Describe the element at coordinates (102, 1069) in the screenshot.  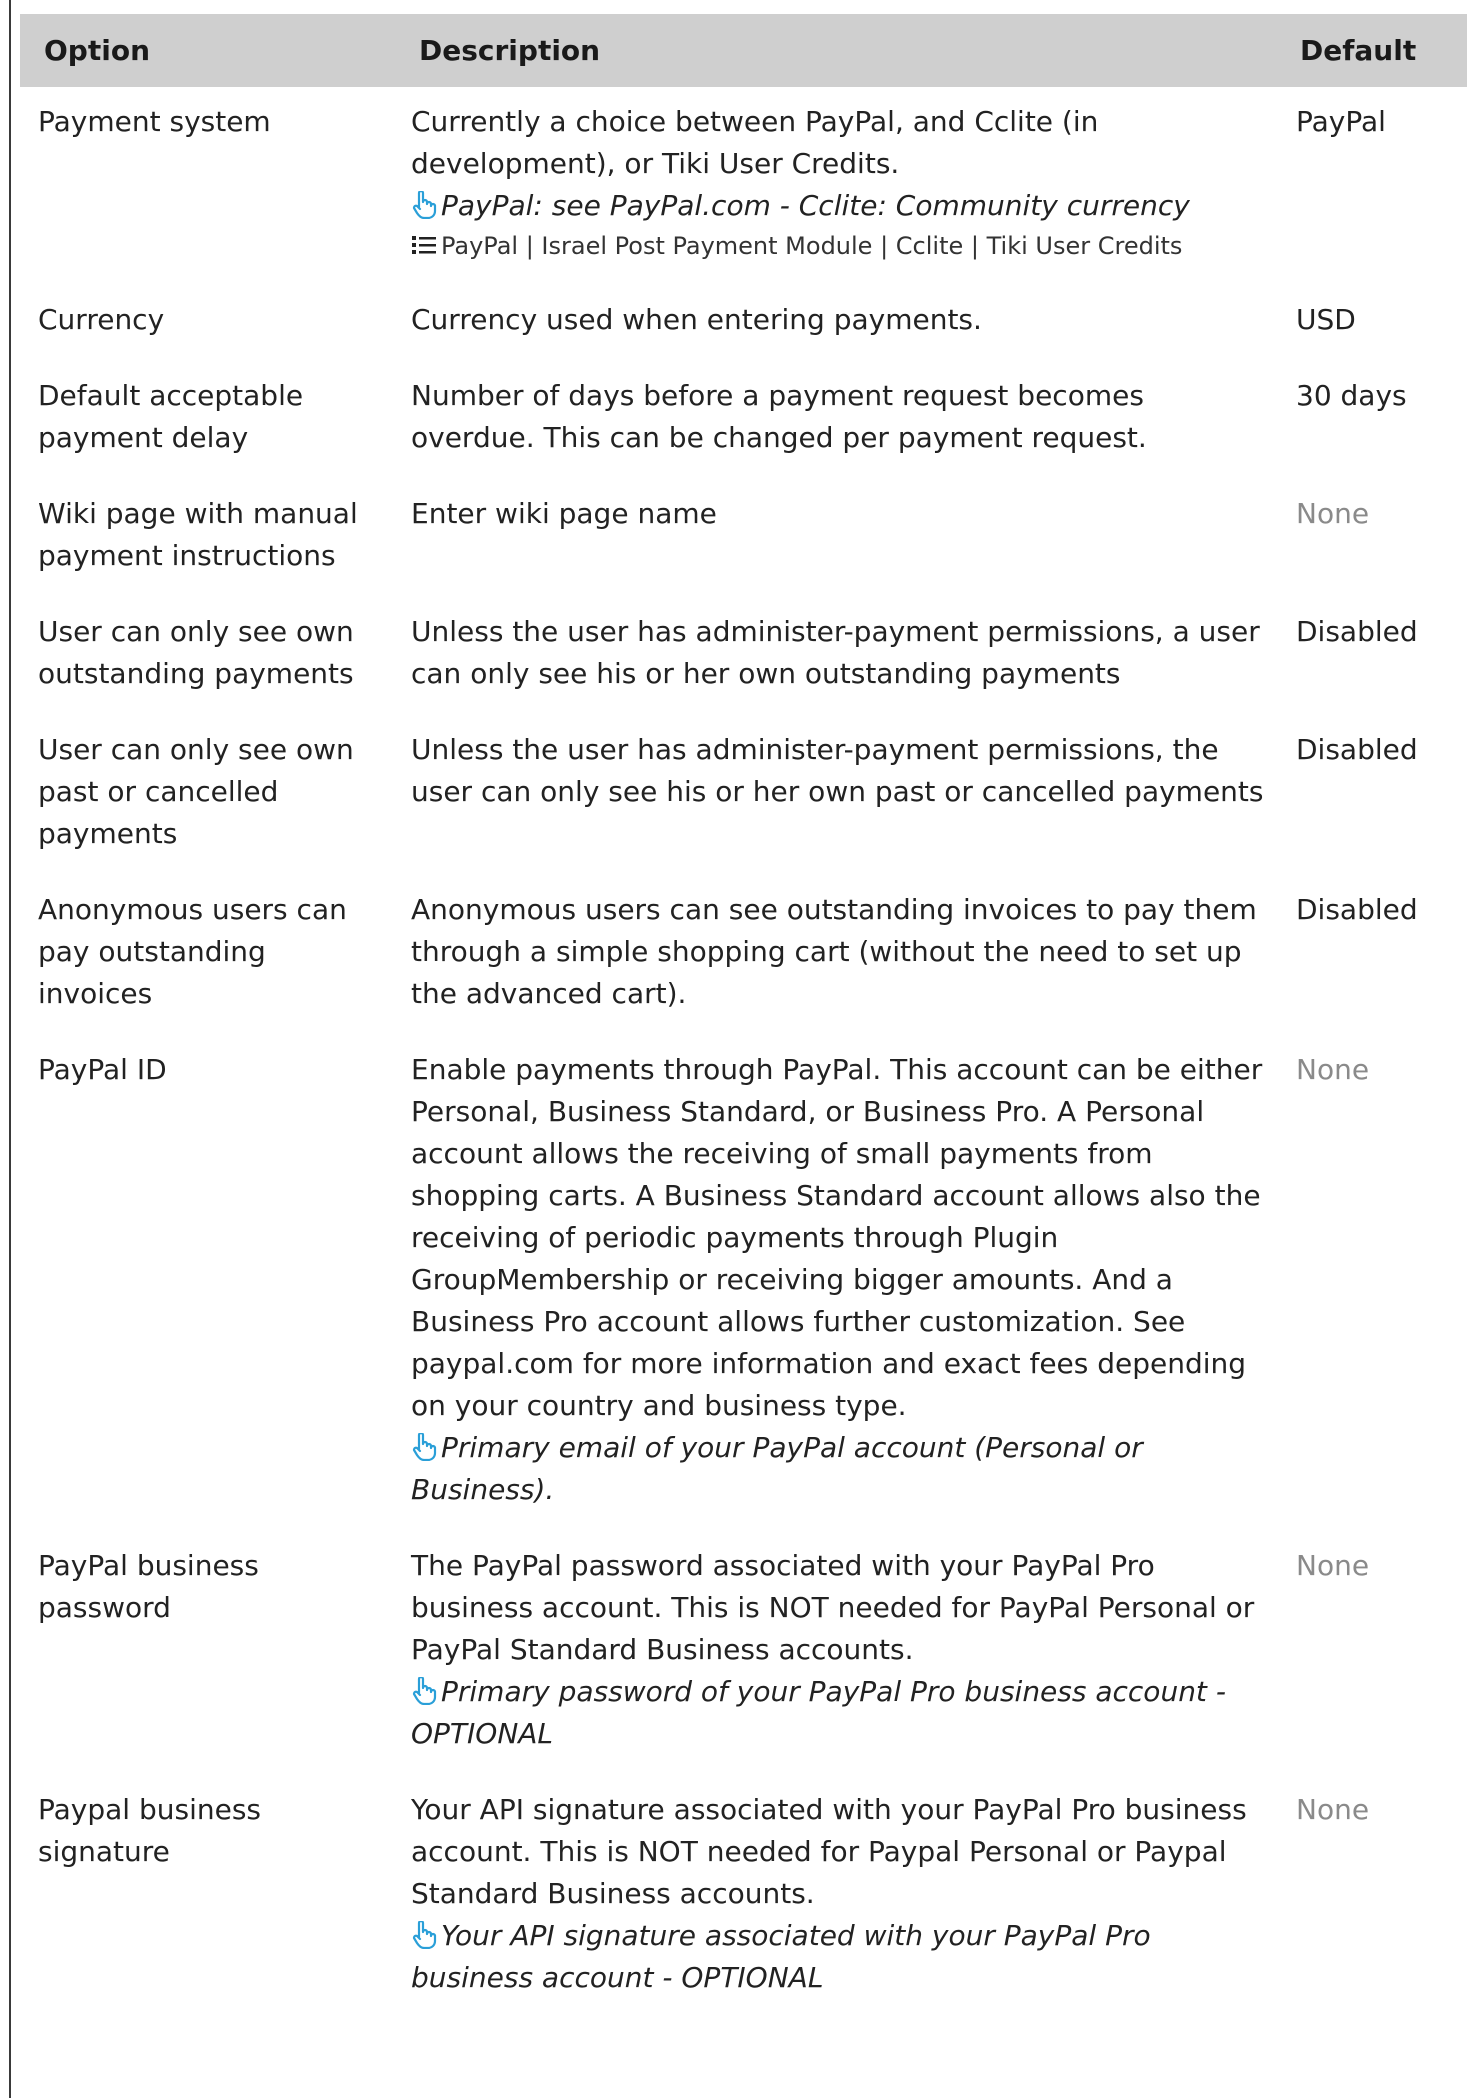
I see `option-name: PayPal ID` at that location.